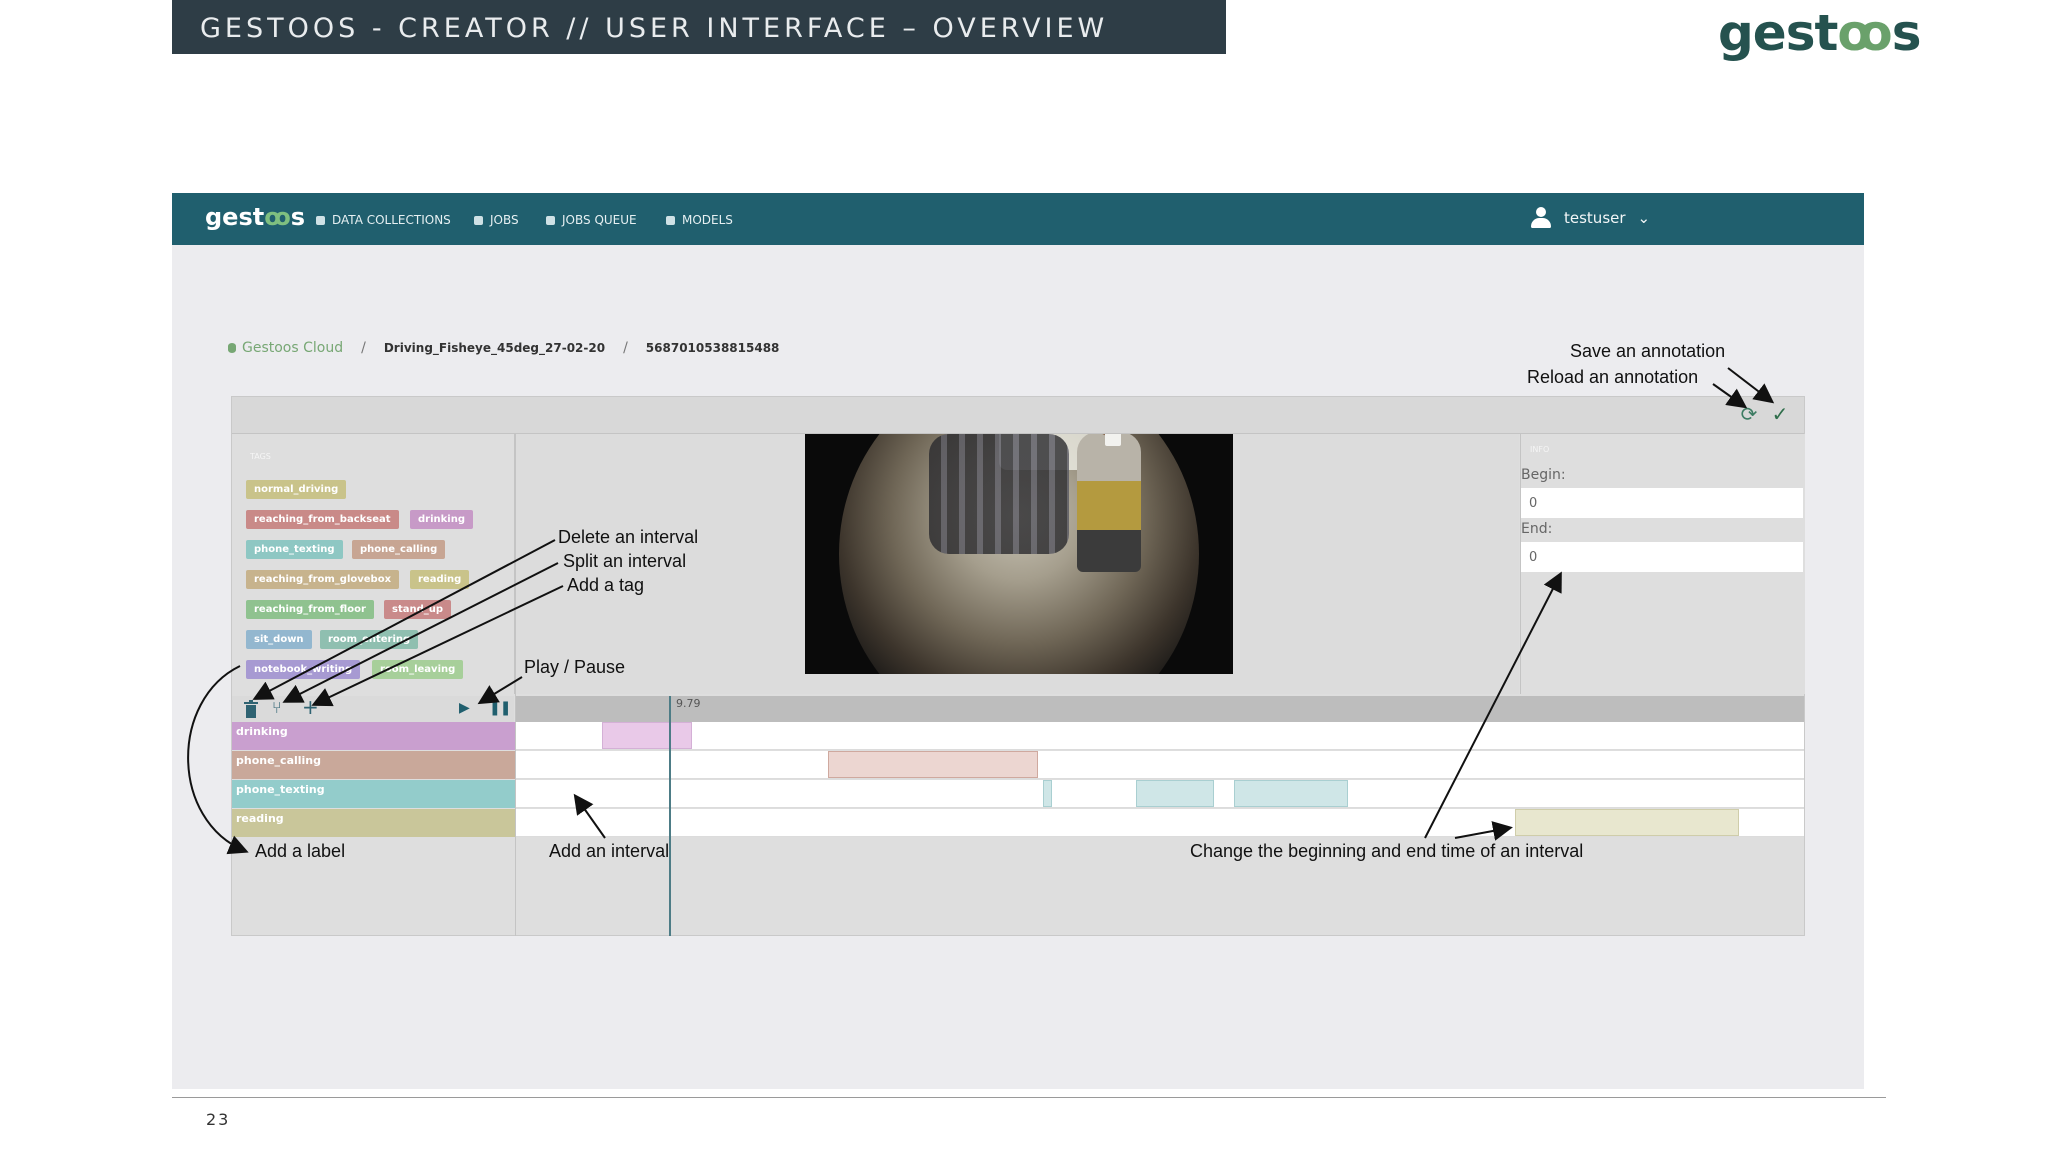 The width and height of the screenshot is (2048, 1152). I want to click on arrow-add-tag, so click(437, 646).